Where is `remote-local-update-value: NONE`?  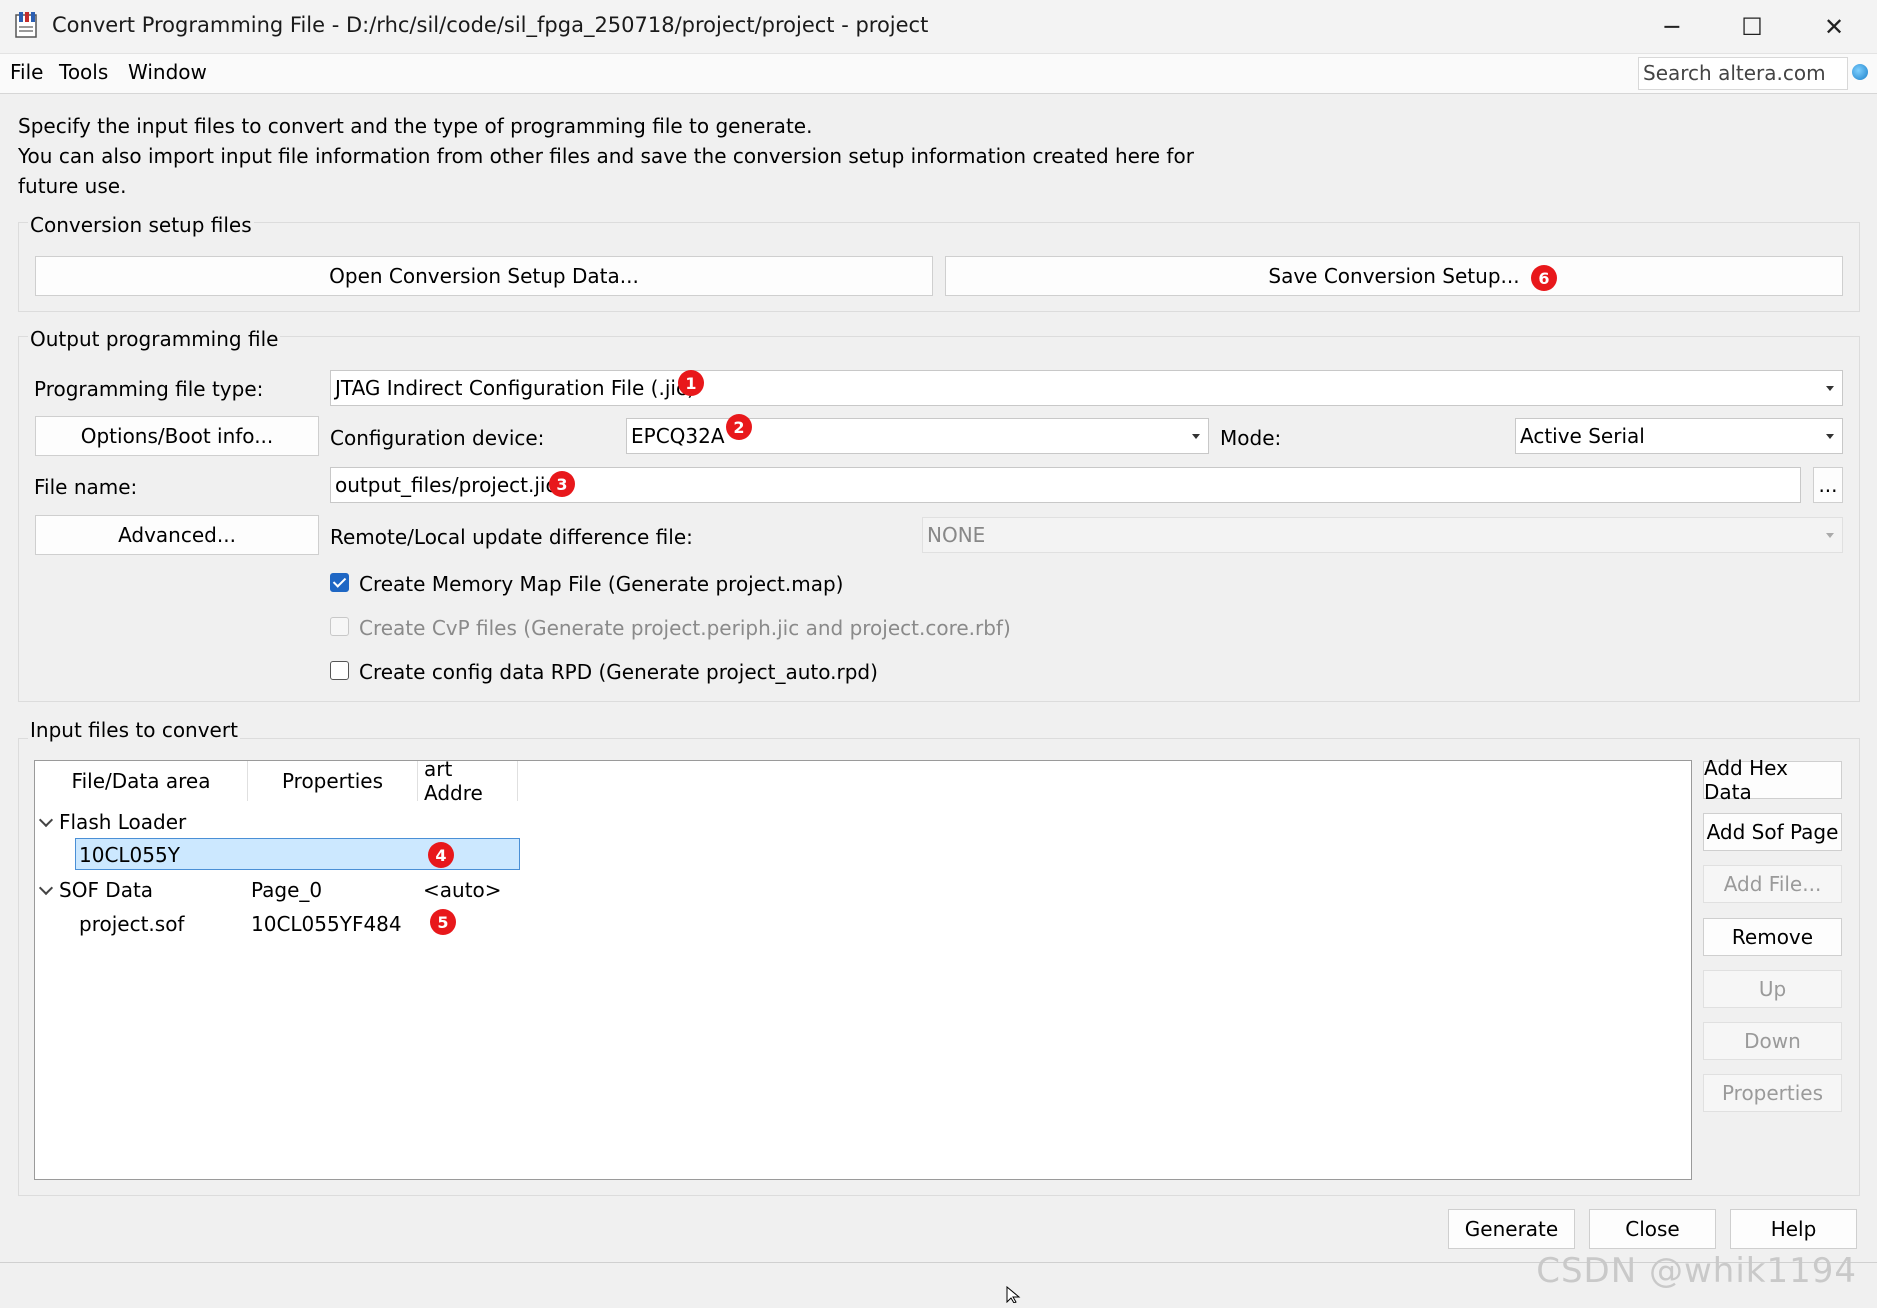
remote-local-update-value: NONE is located at coordinates (956, 535).